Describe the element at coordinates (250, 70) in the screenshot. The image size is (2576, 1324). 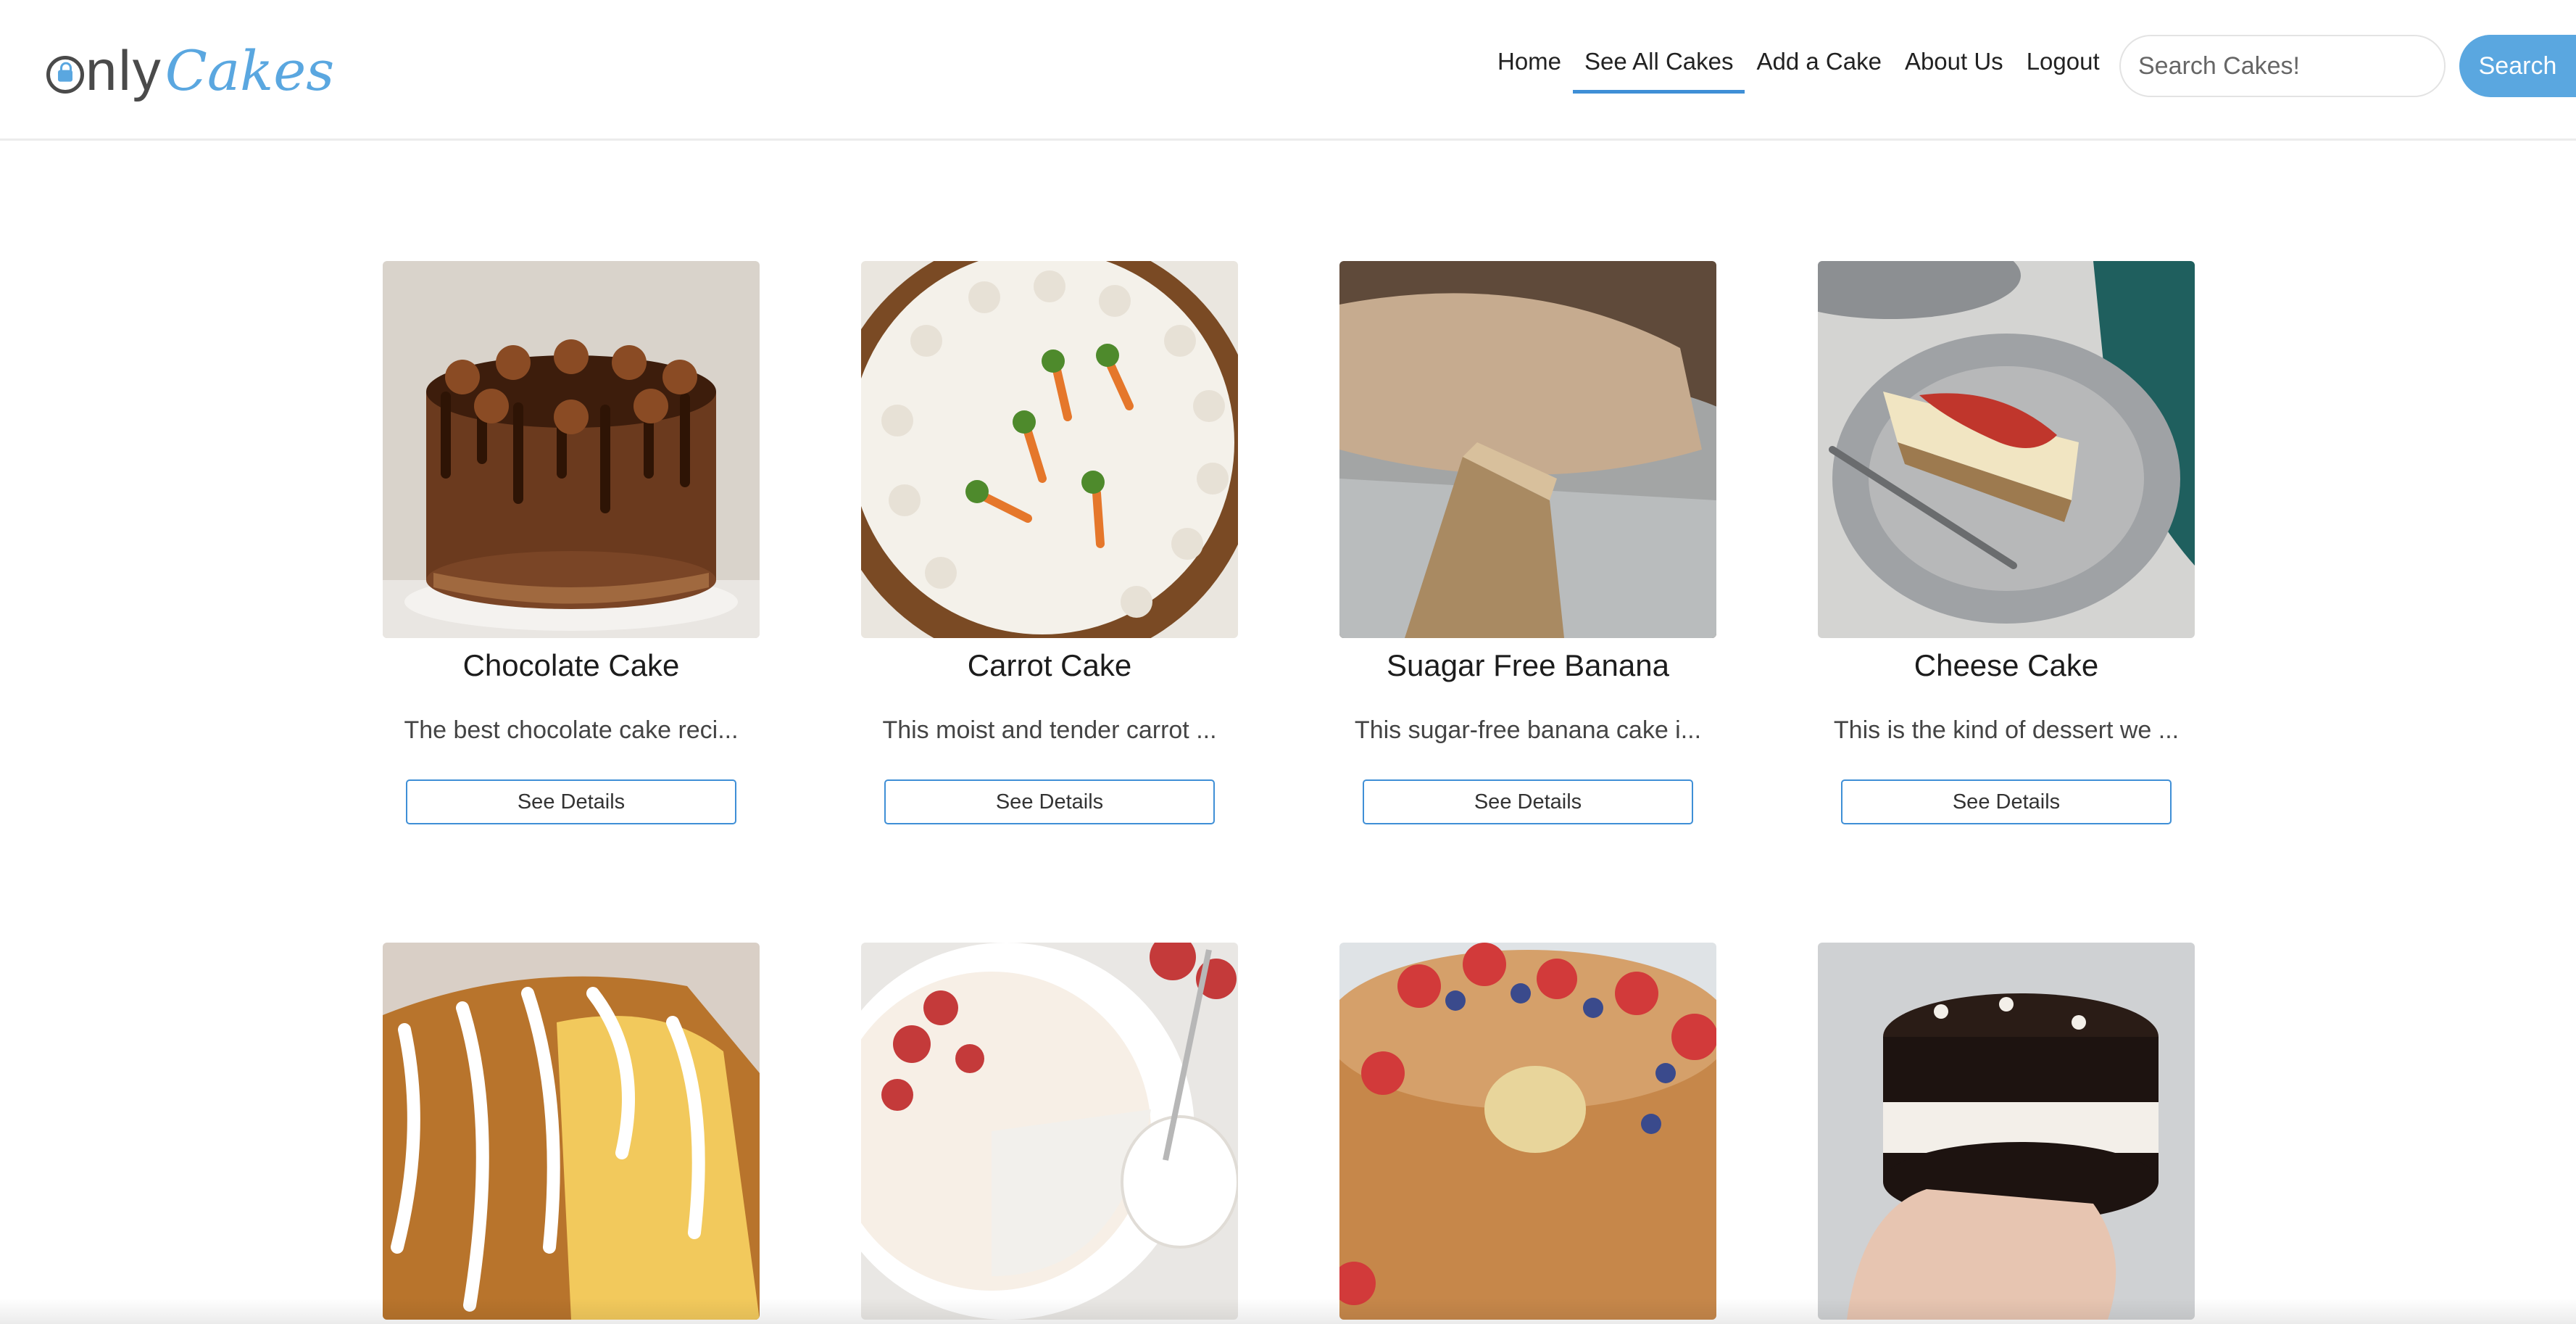
I see `logo-text-cakes: Cakes` at that location.